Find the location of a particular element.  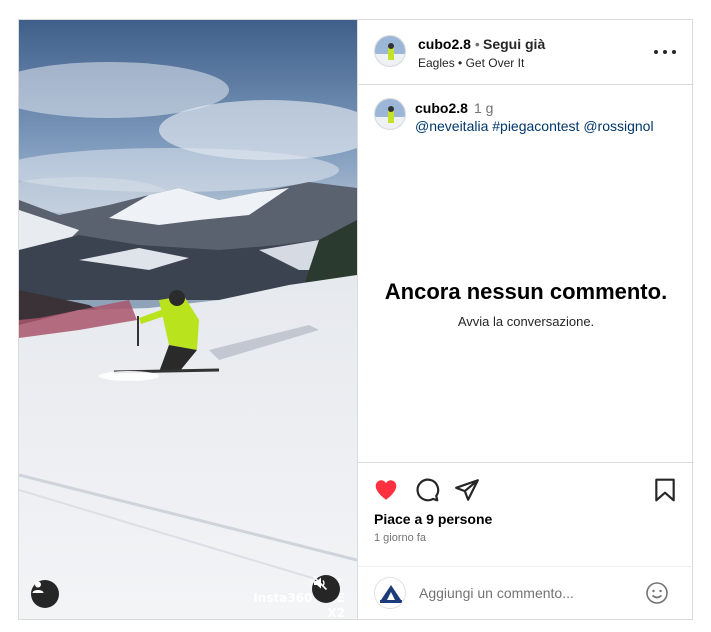

no-comments-subtitle: Avvia la conversazione. is located at coordinates (526, 321).